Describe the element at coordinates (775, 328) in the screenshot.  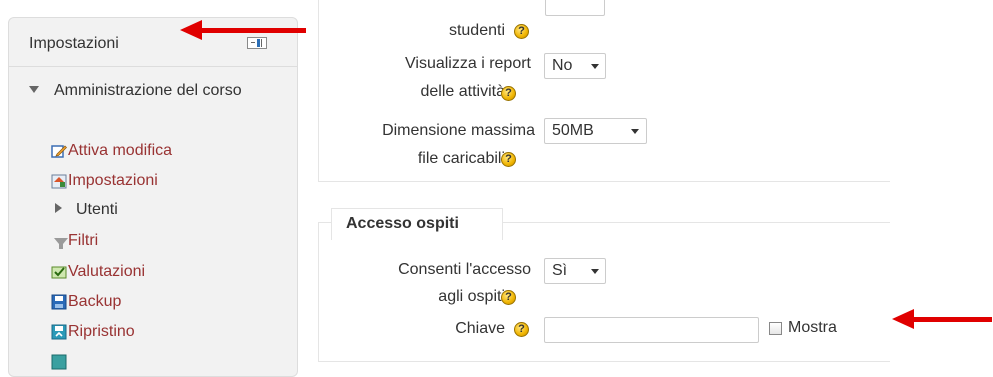
I see `show-key-checkbox` at that location.